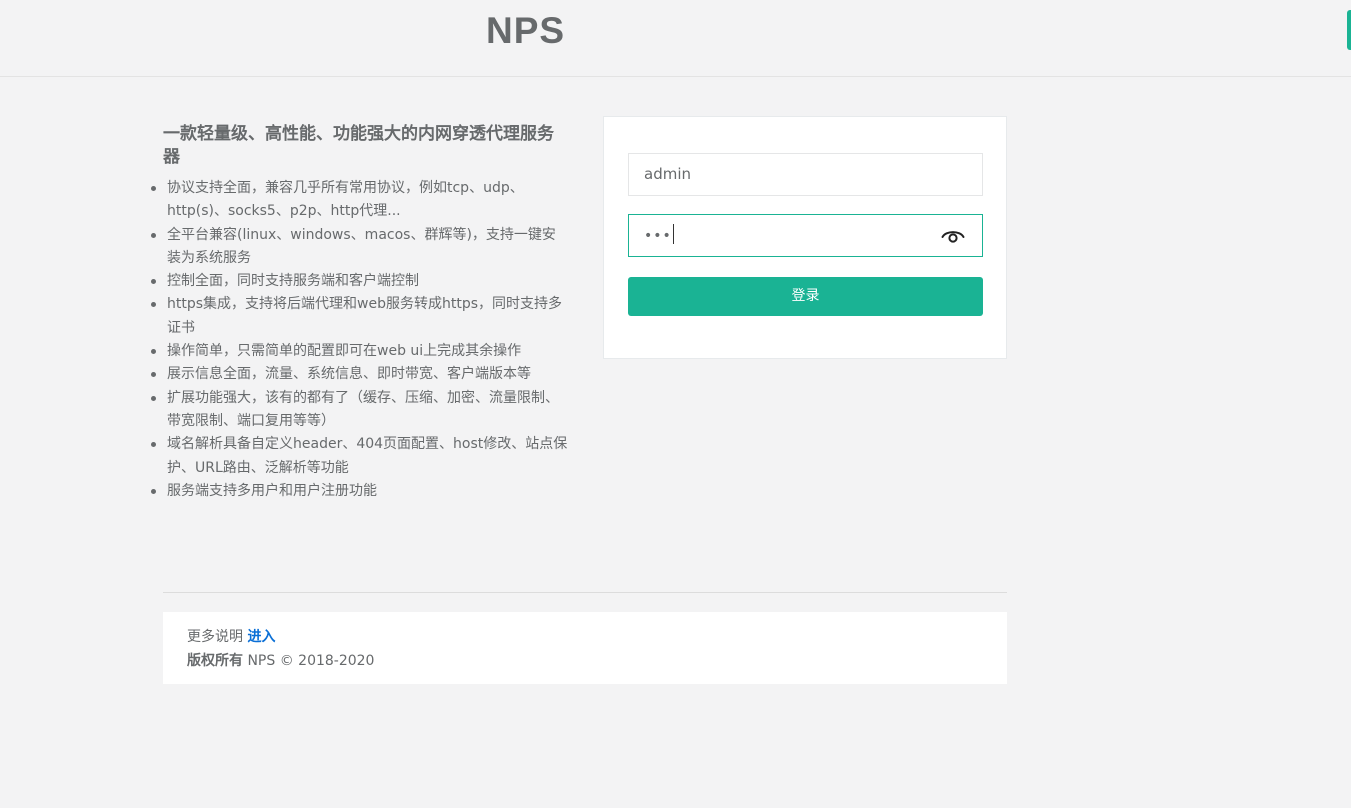  What do you see at coordinates (585, 637) in the screenshot?
I see `more-info-line: 更多说明 进入` at bounding box center [585, 637].